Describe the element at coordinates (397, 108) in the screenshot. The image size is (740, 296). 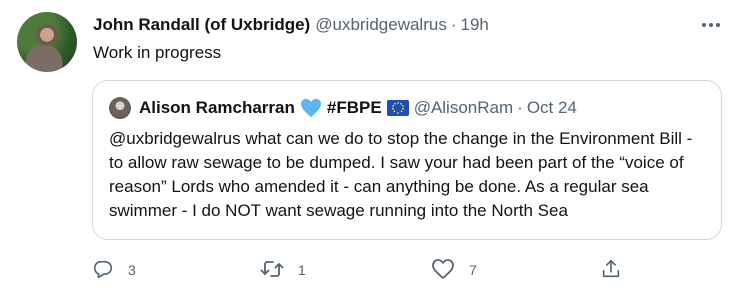
I see `eu-flag-emoji` at that location.